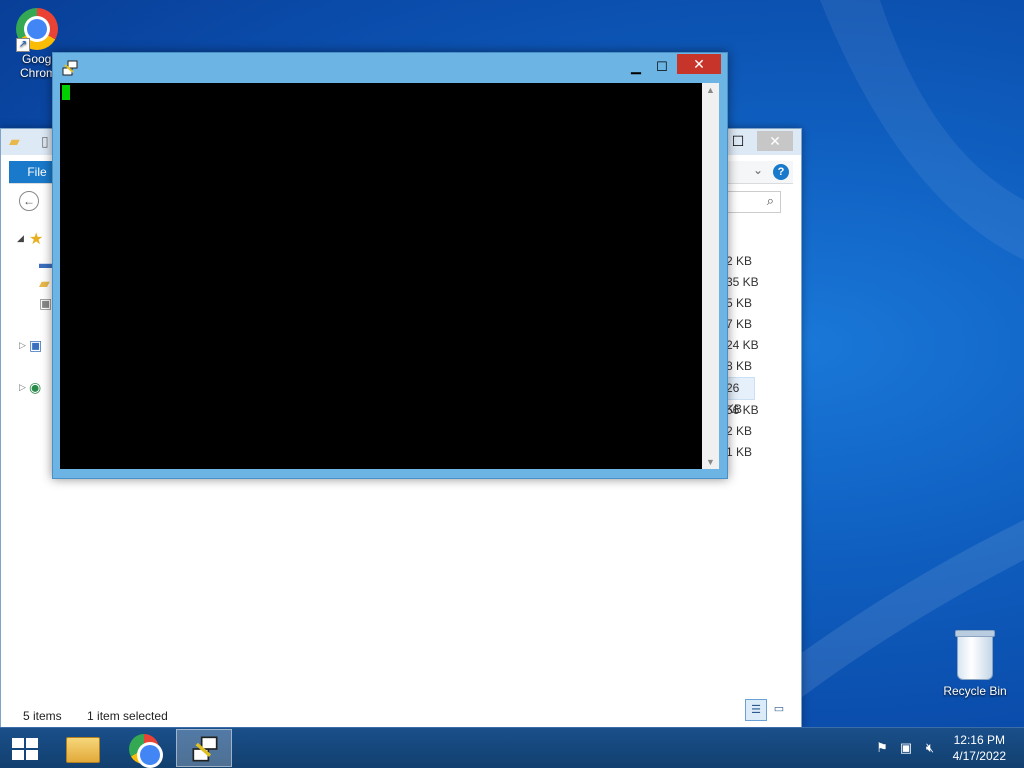  What do you see at coordinates (770, 200) in the screenshot?
I see `search-icon: ⌕` at bounding box center [770, 200].